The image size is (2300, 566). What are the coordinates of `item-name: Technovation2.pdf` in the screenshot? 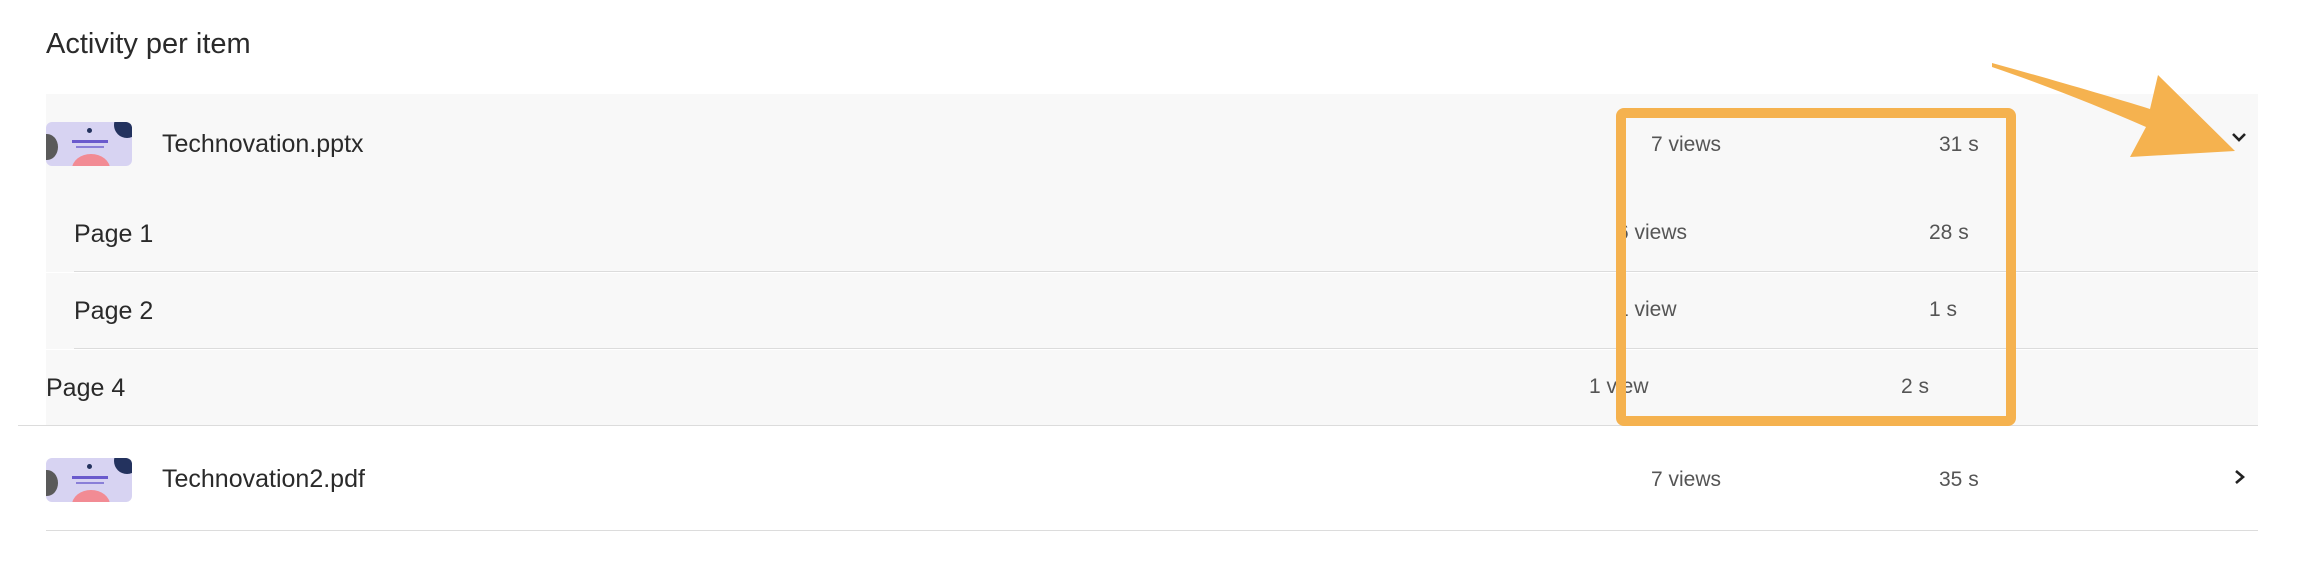 It's located at (263, 479).